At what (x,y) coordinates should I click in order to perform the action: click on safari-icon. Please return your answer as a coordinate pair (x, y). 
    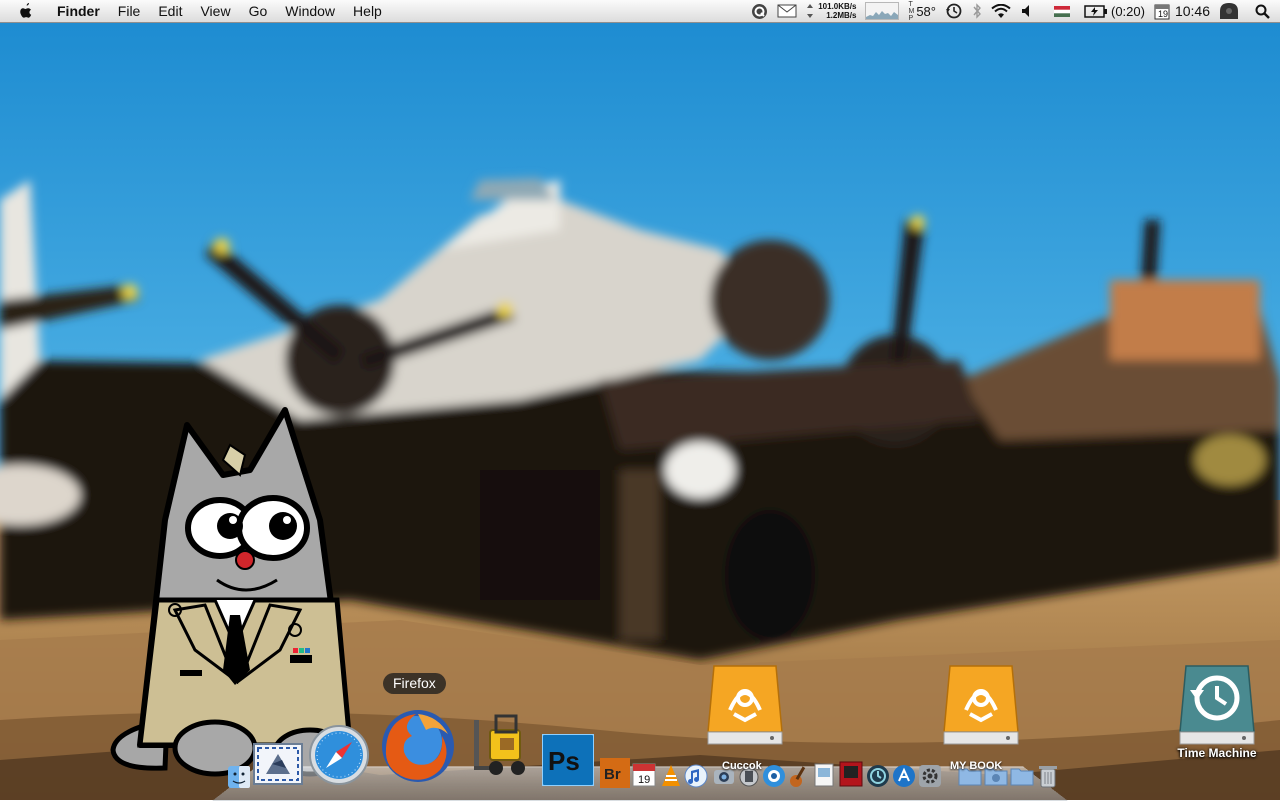
    Looking at the image, I should click on (339, 755).